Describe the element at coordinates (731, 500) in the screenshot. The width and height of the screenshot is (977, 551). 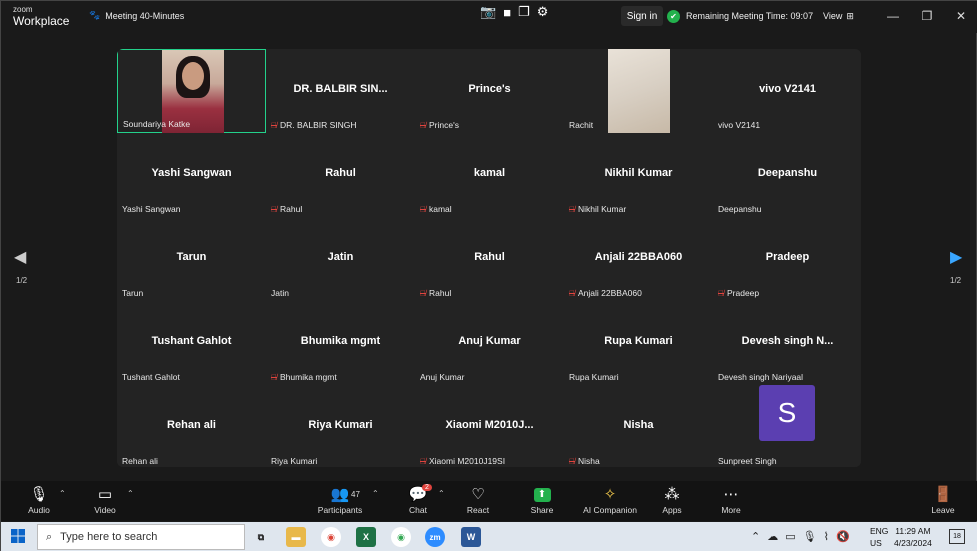
I see `more-button: ⋯ More` at that location.